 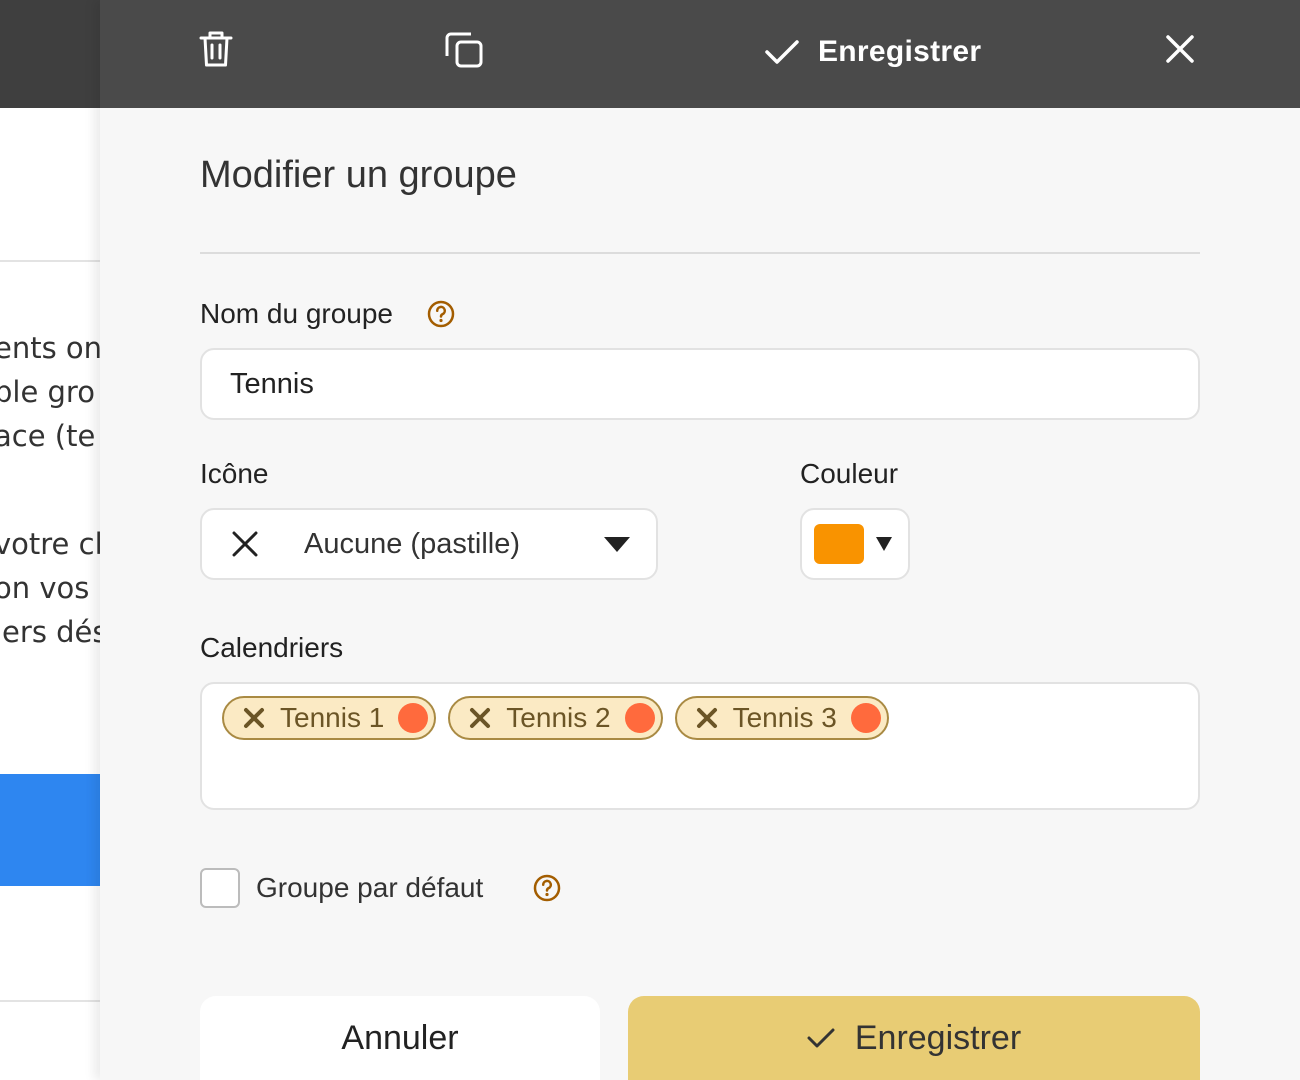 What do you see at coordinates (50, 632) in the screenshot?
I see `background-text-line: iers dés` at bounding box center [50, 632].